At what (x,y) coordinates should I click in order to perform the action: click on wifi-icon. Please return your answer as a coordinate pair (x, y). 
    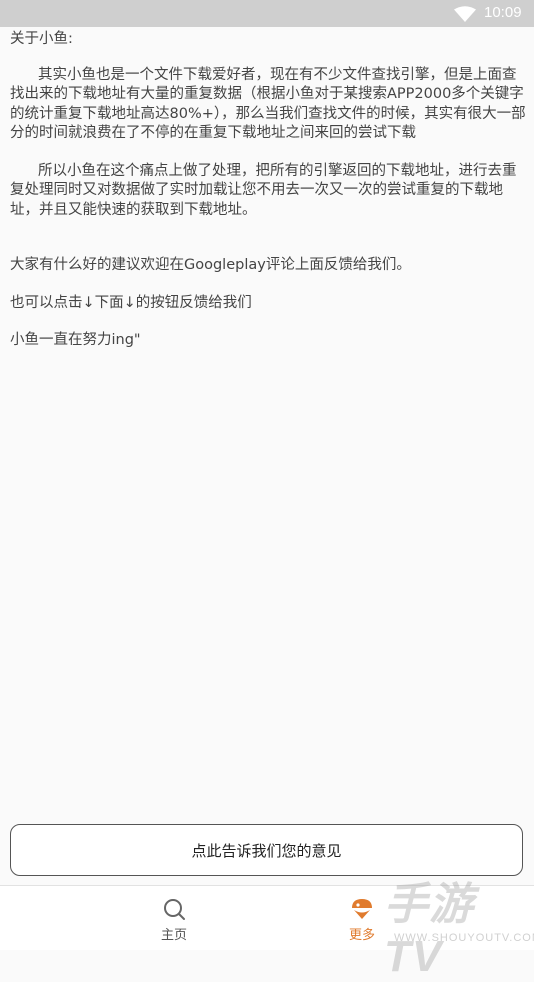
    Looking at the image, I should click on (465, 14).